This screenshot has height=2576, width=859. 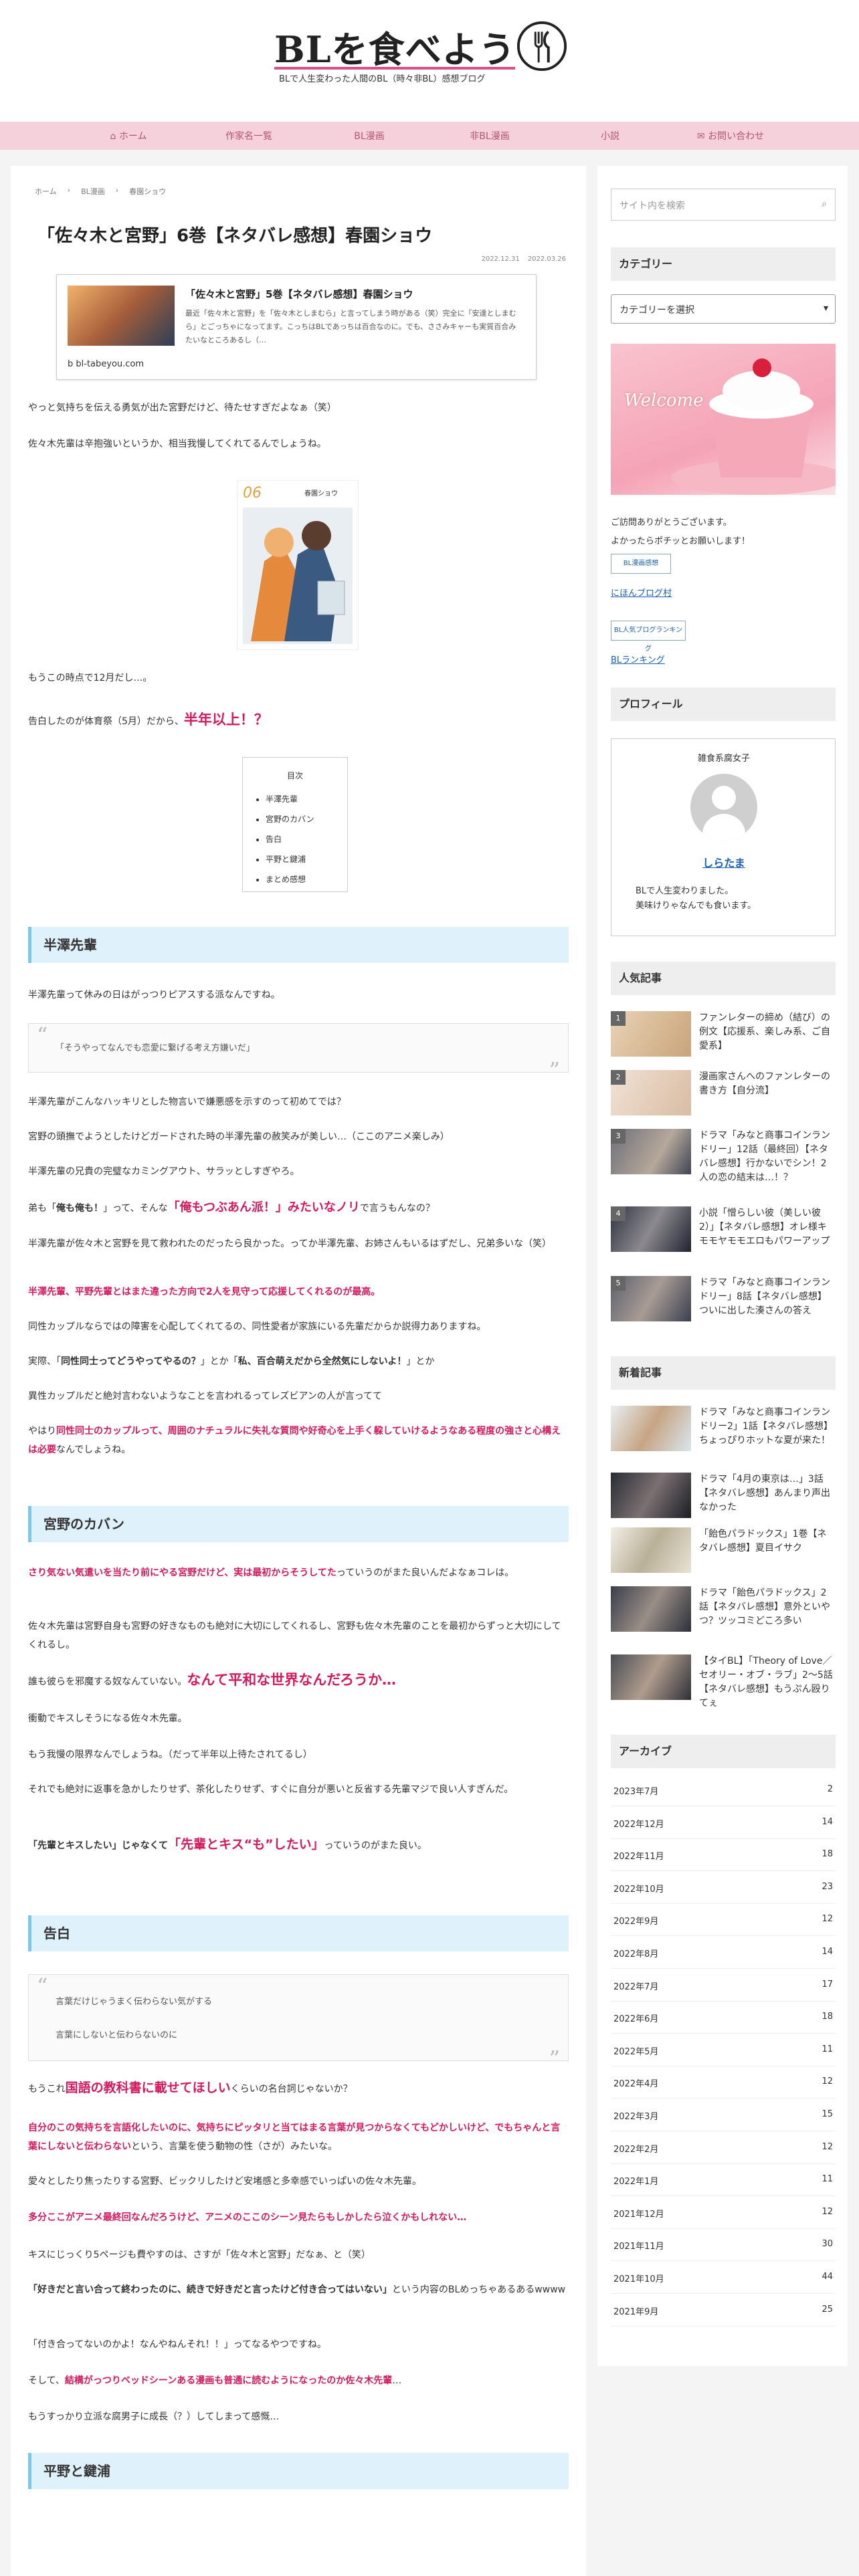 What do you see at coordinates (638, 1856) in the screenshot?
I see `archive-month: 2022年11月` at bounding box center [638, 1856].